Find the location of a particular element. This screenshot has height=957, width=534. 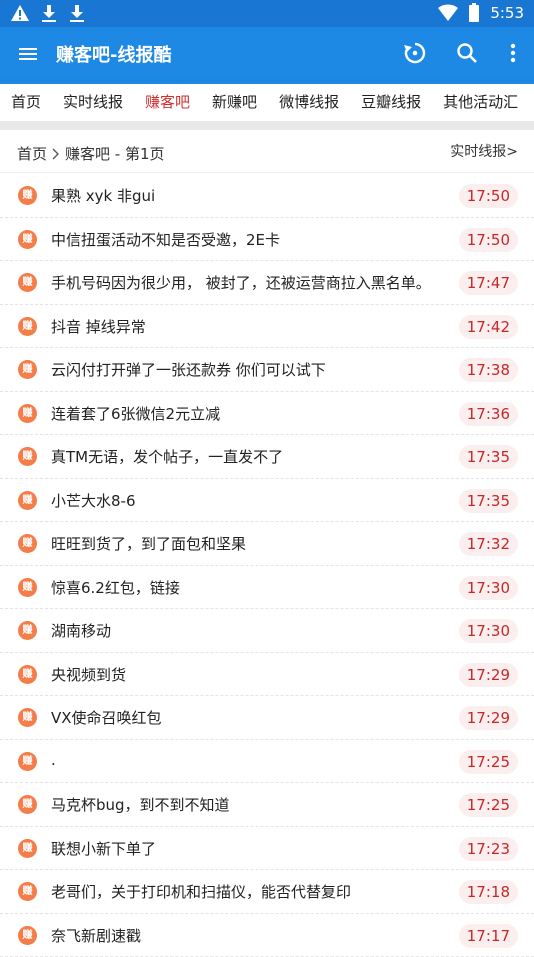

post-title: 中信扭蛋活动不知是否受邀，2E卡 is located at coordinates (165, 239).